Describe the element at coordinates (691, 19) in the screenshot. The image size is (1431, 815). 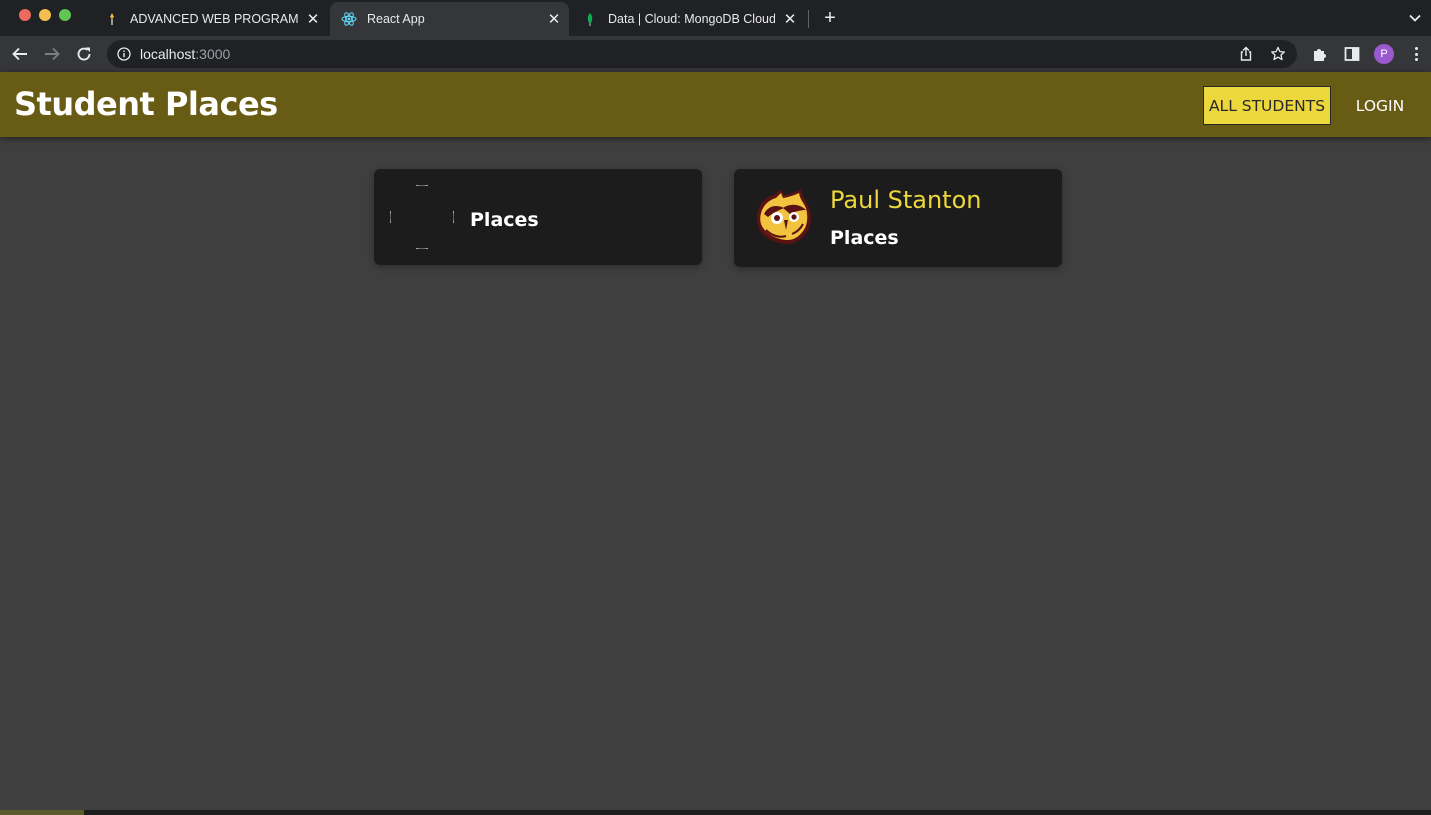
I see `tab-title: Data | Cloud: MongoDB Cloud` at that location.